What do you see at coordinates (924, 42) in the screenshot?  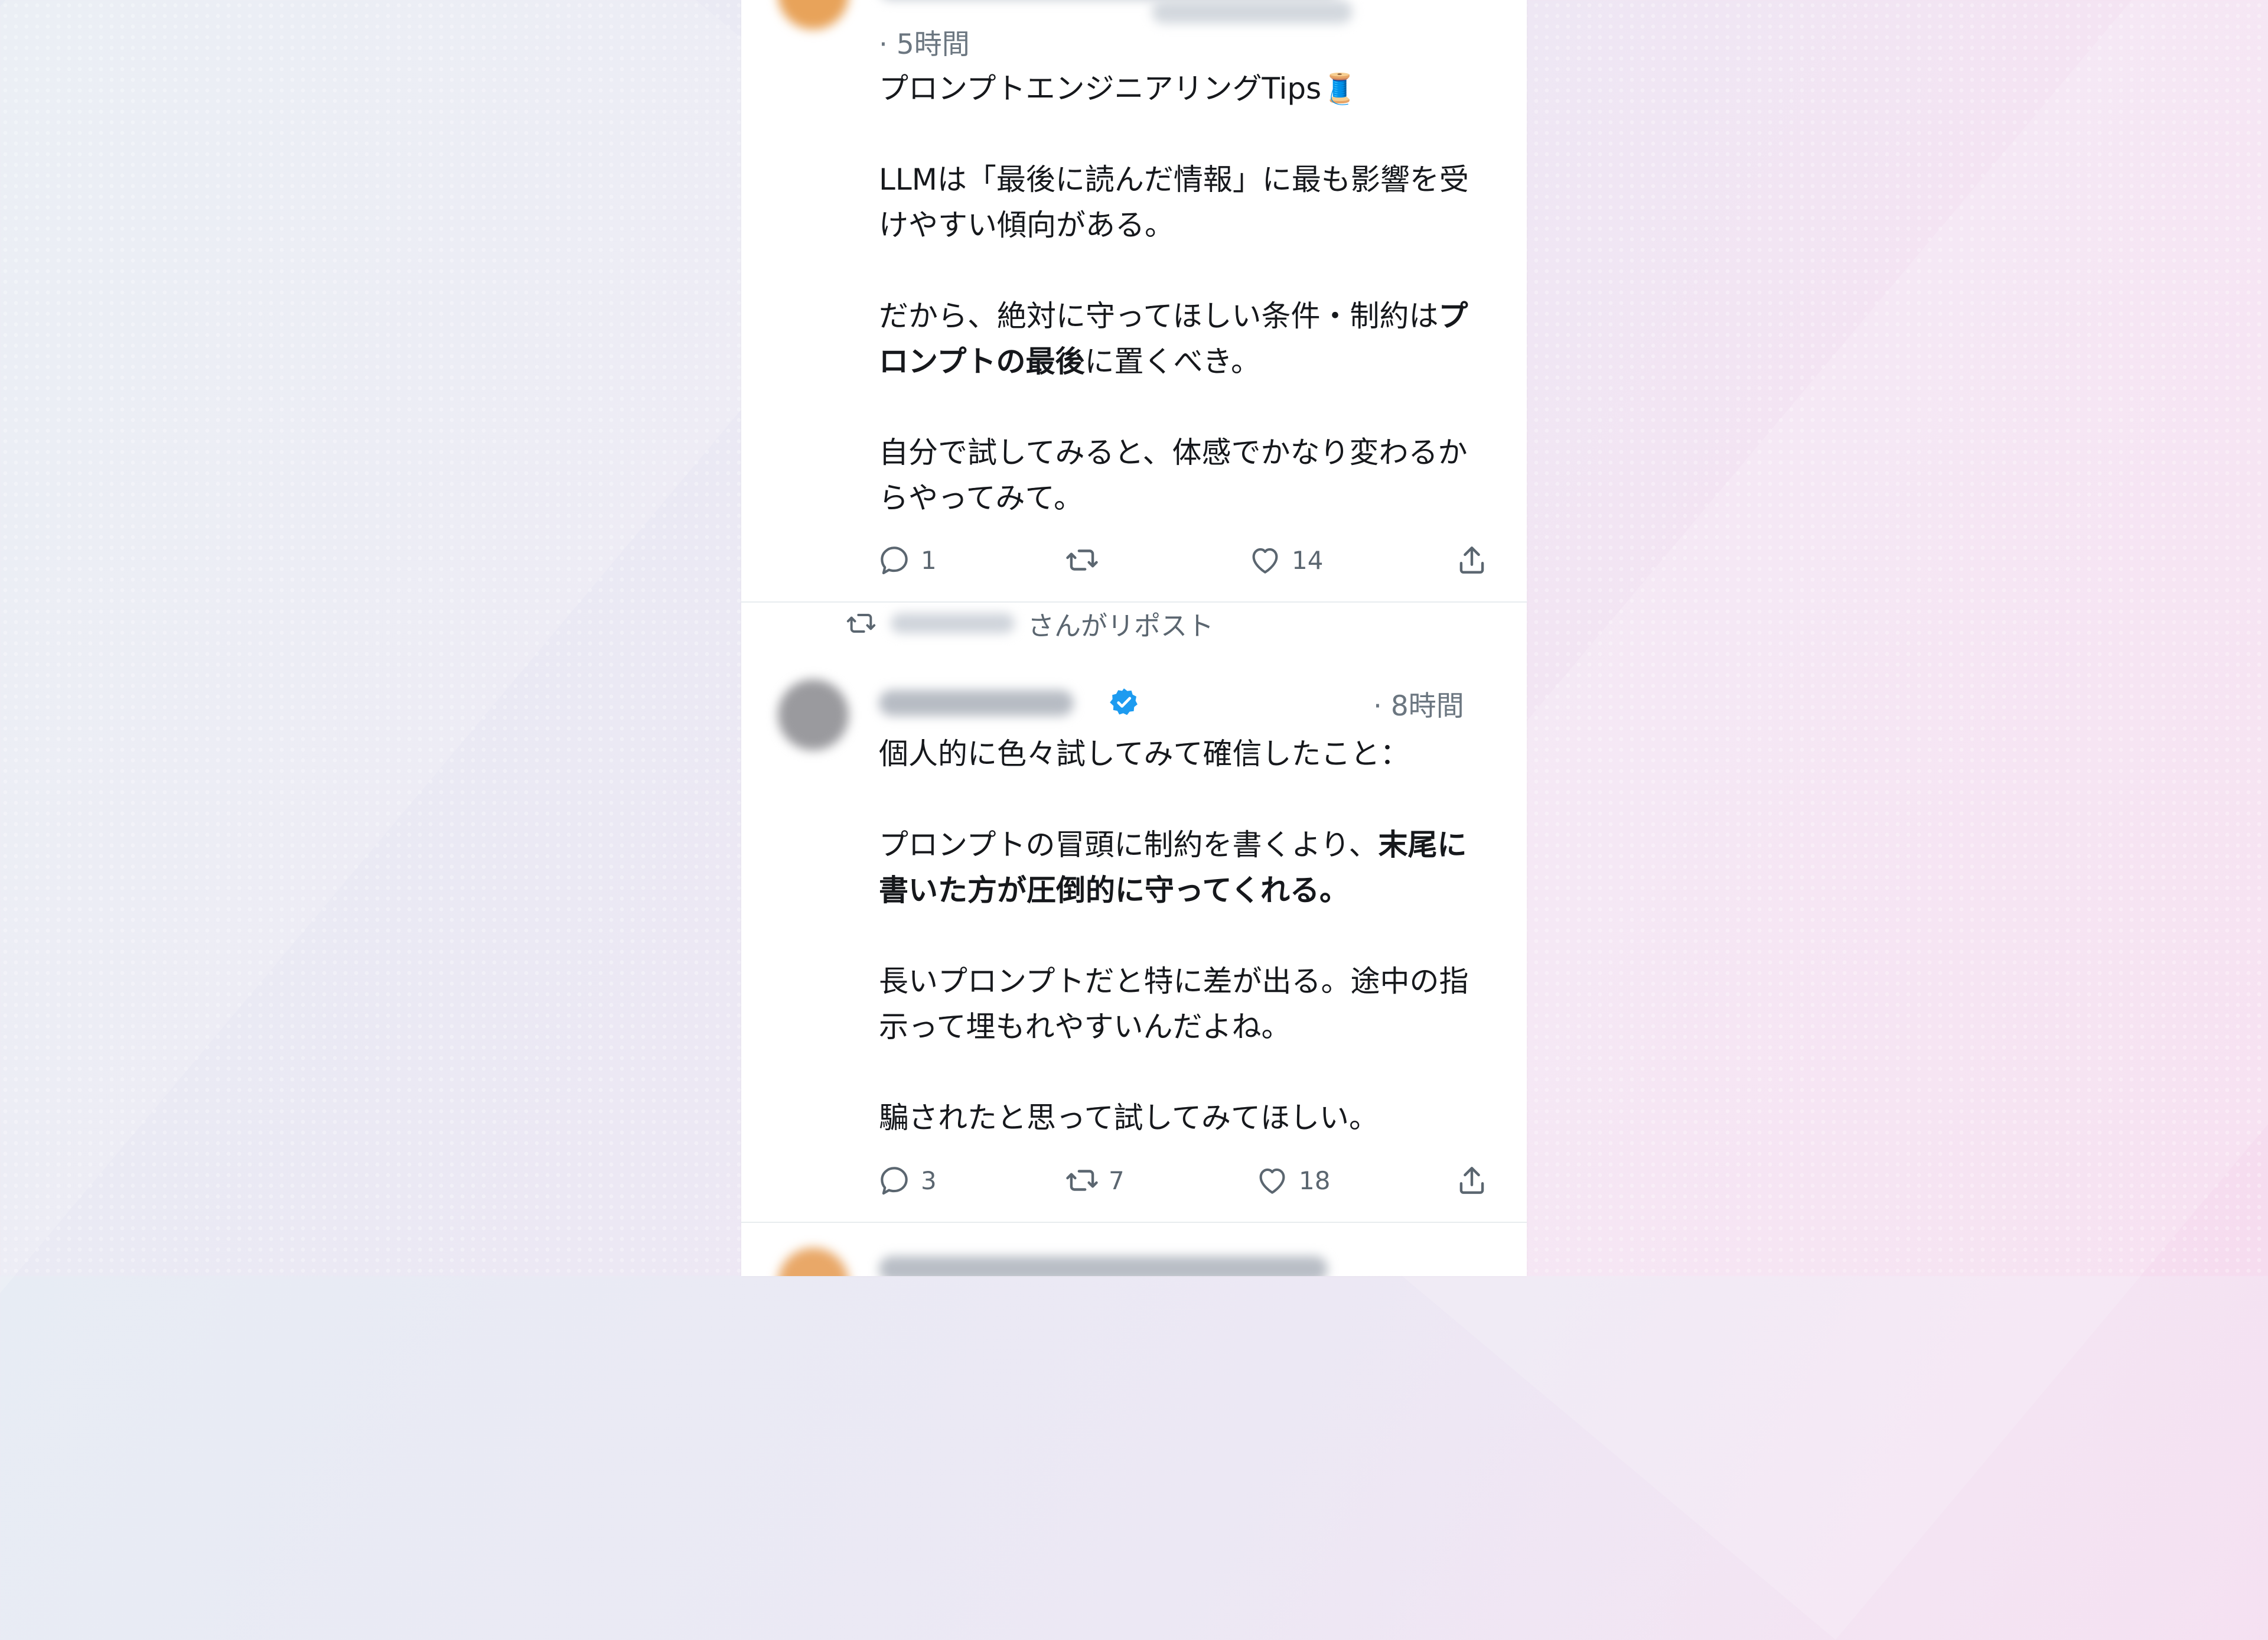 I see `tweet-timestamp: · 5時間` at bounding box center [924, 42].